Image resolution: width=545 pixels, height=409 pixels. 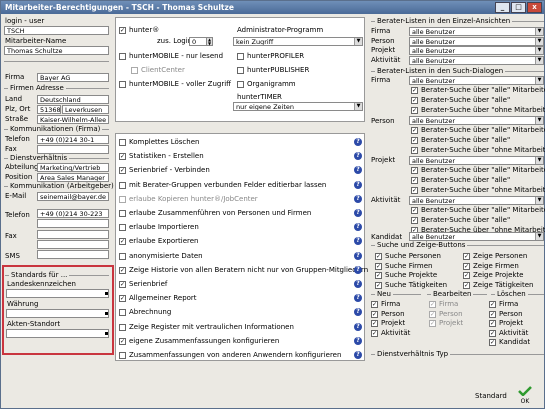 What do you see at coordinates (73, 139) in the screenshot?
I see `telefon-field: +49 (0)214 30-1` at bounding box center [73, 139].